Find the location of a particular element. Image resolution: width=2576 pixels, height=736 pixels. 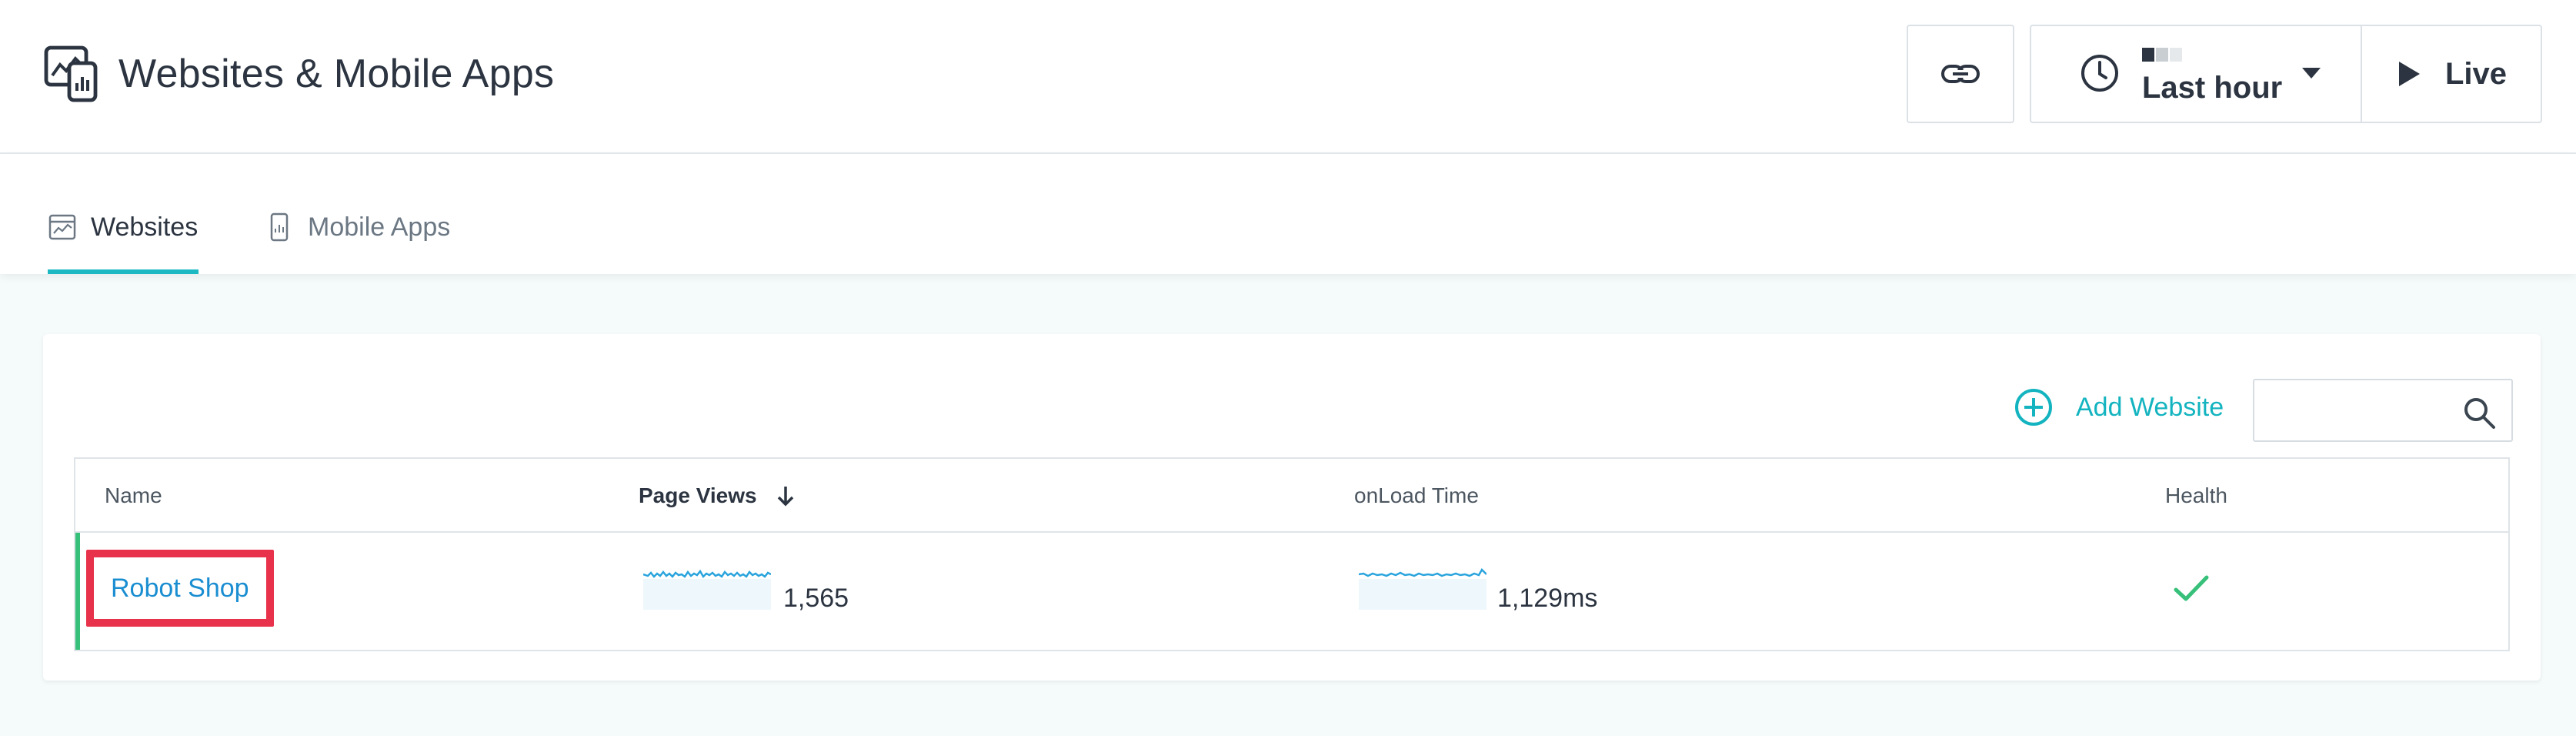

live-button: Live is located at coordinates (2452, 74).